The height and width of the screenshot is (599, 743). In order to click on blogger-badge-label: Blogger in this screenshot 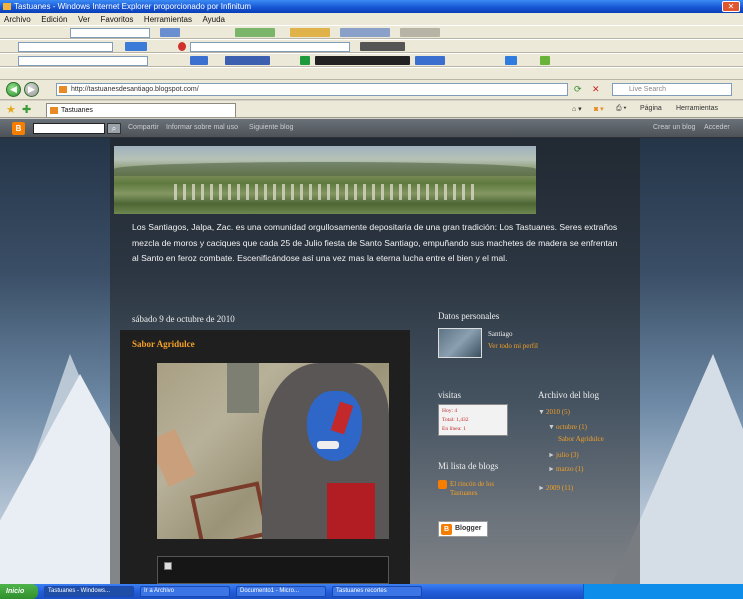, I will do `click(468, 528)`.